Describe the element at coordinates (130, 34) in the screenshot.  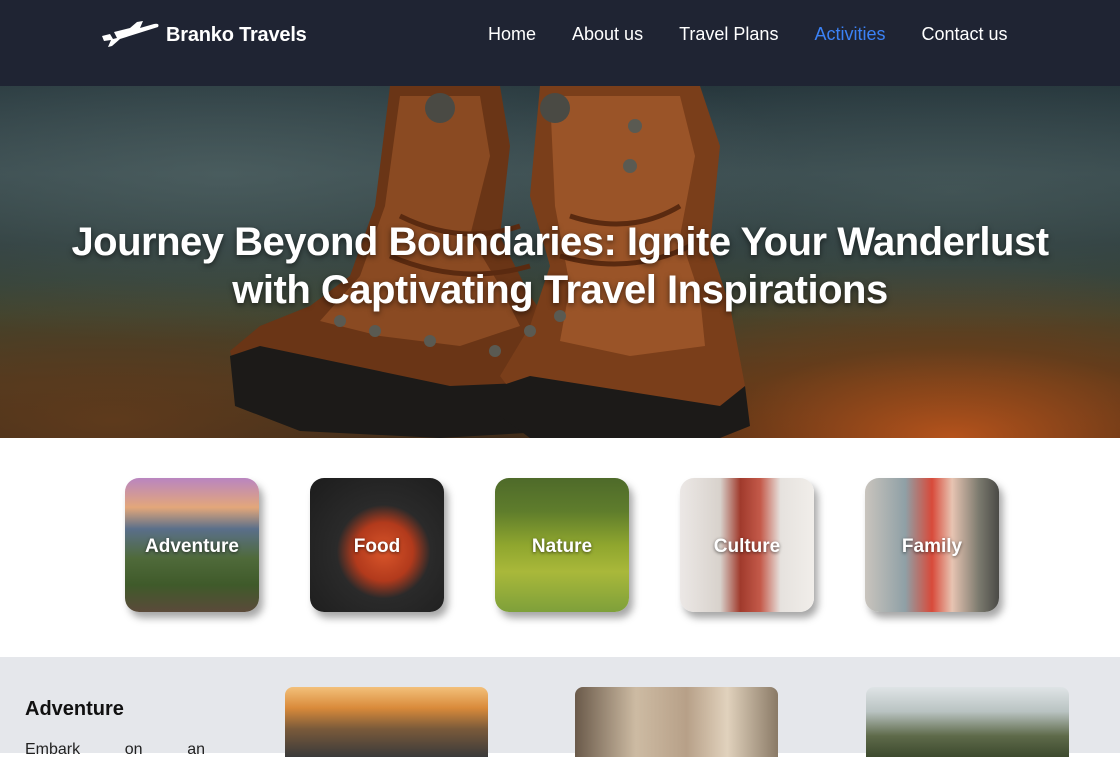
I see `airplane-icon` at that location.